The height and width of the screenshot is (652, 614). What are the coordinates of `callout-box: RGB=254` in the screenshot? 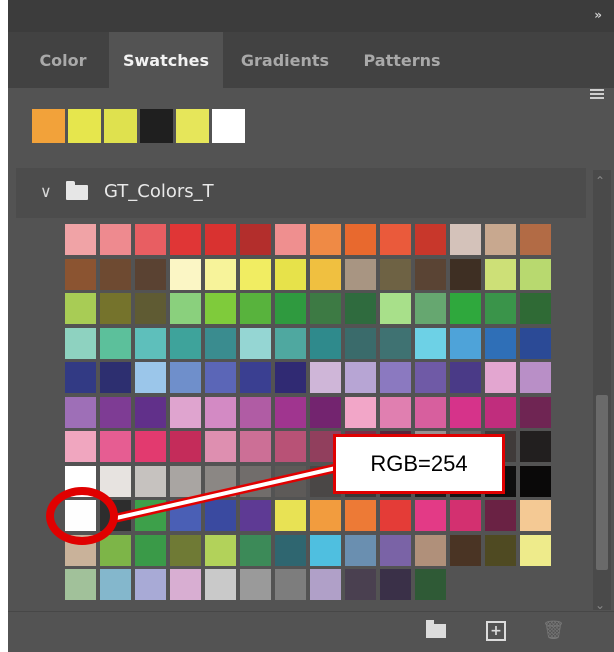 It's located at (419, 464).